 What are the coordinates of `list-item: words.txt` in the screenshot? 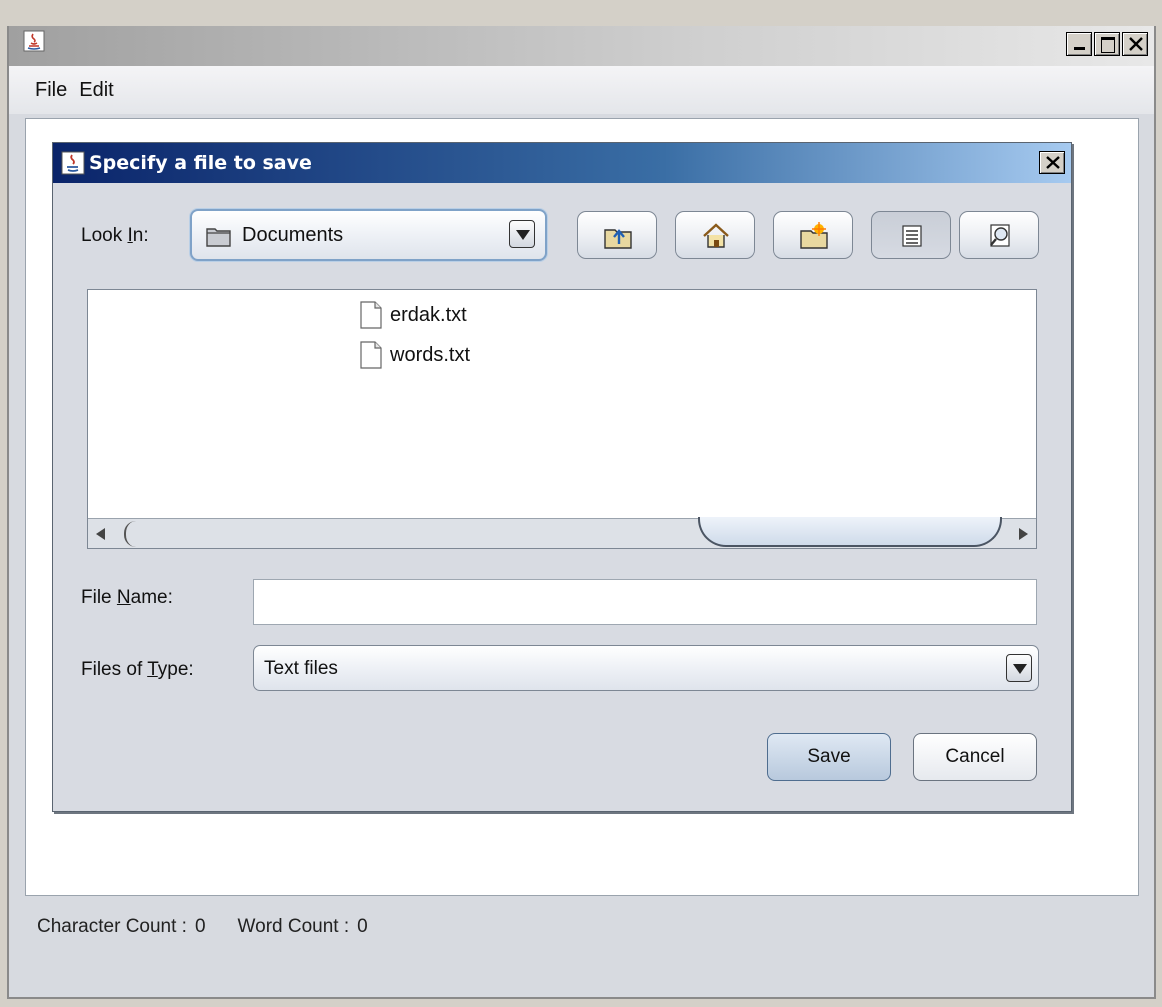 It's located at (415, 355).